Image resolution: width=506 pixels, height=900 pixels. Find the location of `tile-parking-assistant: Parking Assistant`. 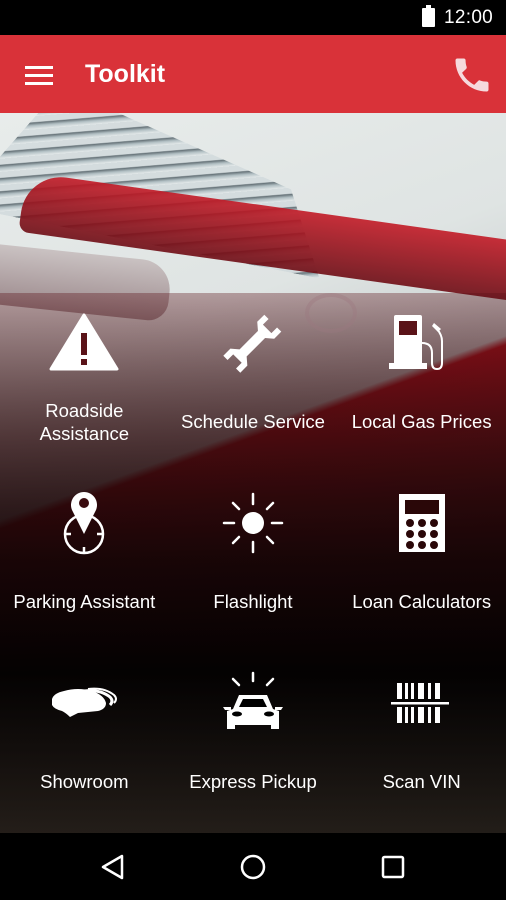

tile-parking-assistant: Parking Assistant is located at coordinates (84, 563).